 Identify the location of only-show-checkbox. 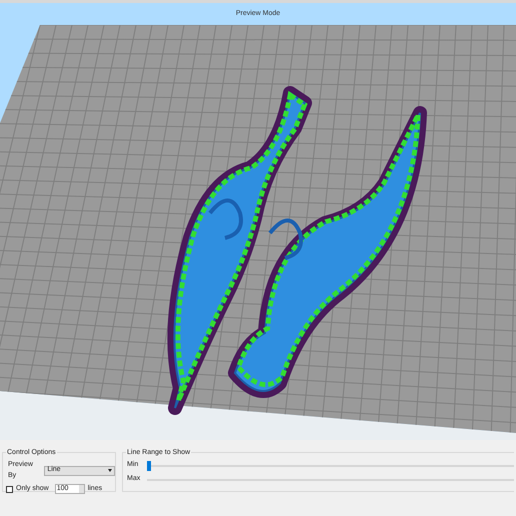
(9, 489).